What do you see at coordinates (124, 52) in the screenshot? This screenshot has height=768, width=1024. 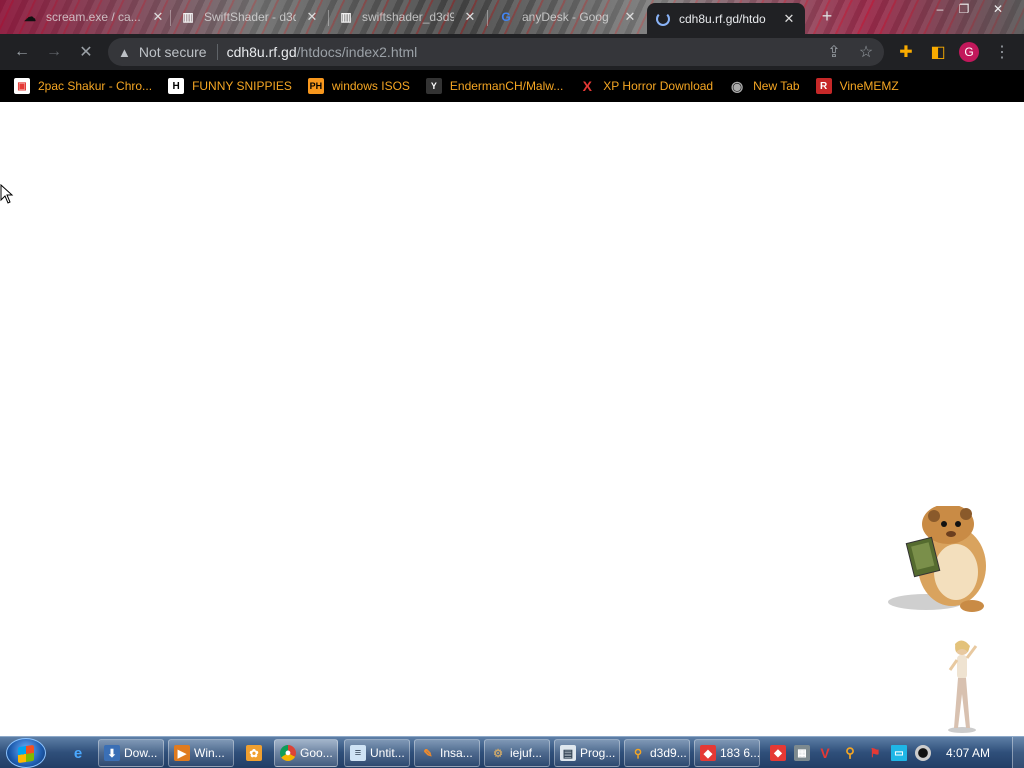 I see `warning-triangle-icon: ▲` at bounding box center [124, 52].